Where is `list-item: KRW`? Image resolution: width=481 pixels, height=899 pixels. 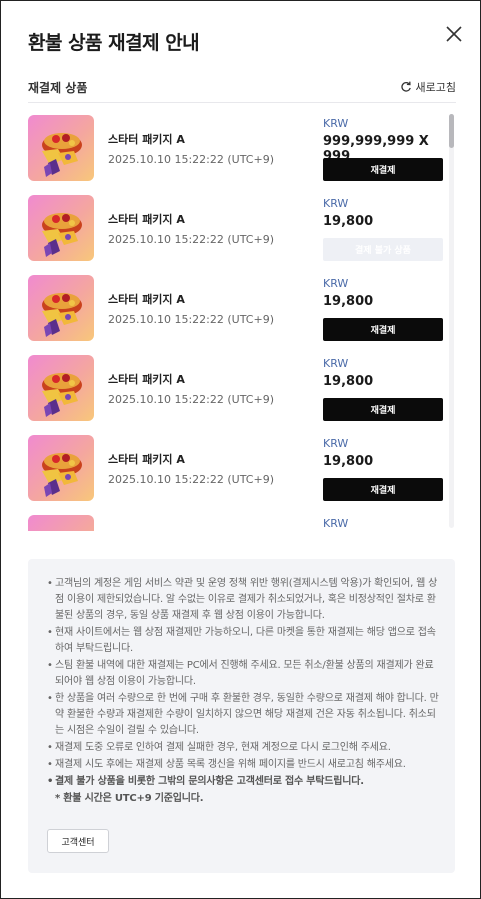
list-item: KRW is located at coordinates (238, 520).